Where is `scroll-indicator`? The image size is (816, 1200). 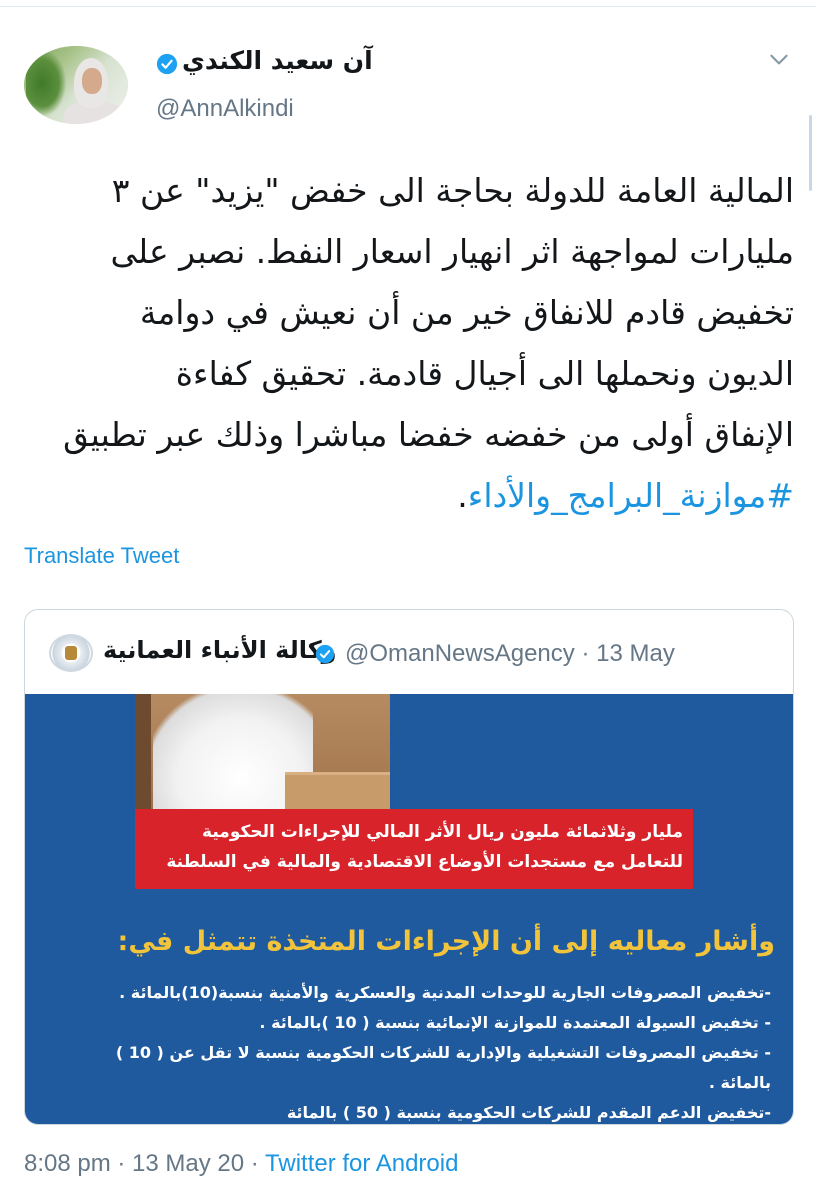 scroll-indicator is located at coordinates (810, 153).